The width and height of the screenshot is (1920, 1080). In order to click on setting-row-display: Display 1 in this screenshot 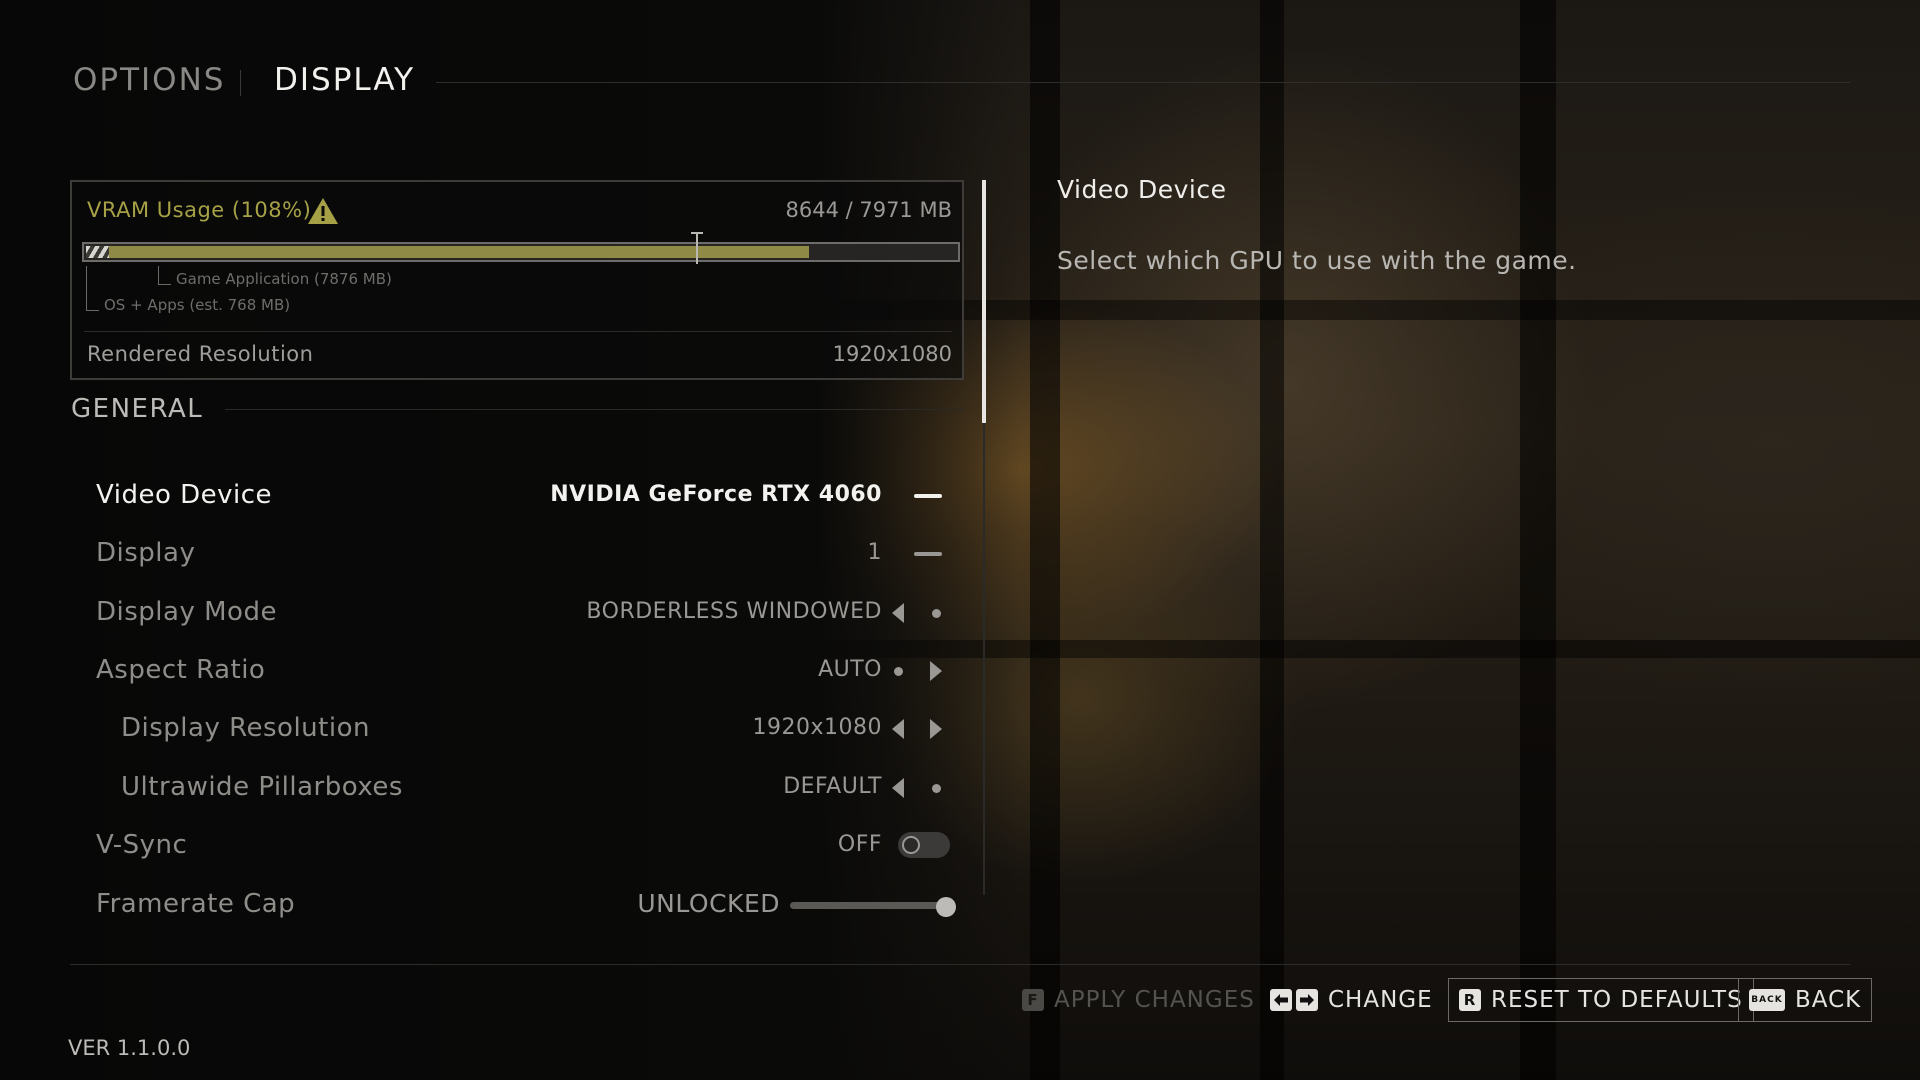, I will do `click(520, 553)`.